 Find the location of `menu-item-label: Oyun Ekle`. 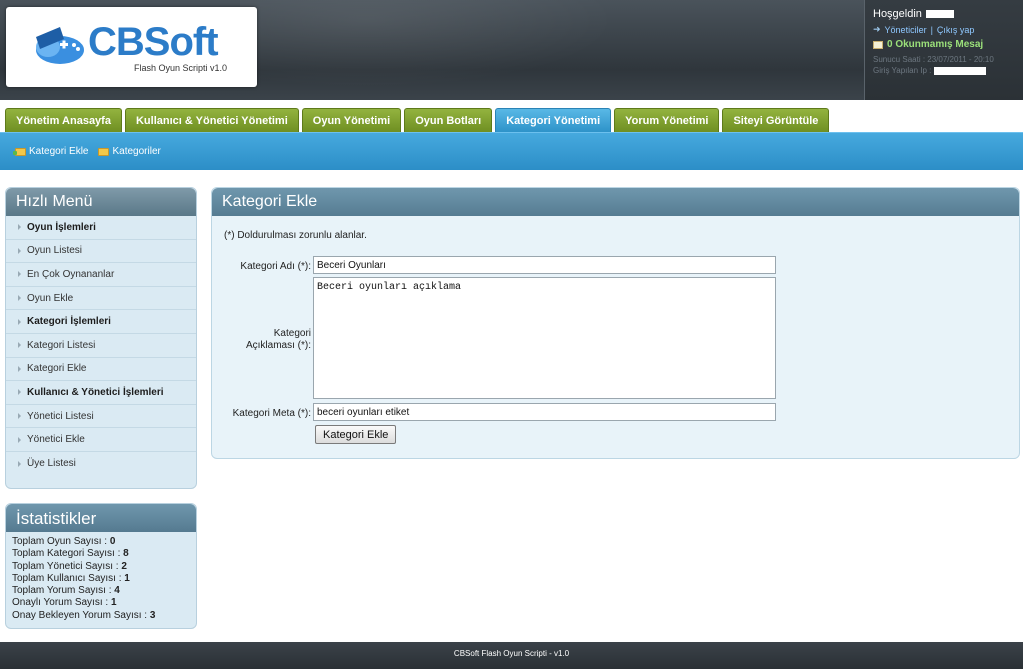

menu-item-label: Oyun Ekle is located at coordinates (50, 298).